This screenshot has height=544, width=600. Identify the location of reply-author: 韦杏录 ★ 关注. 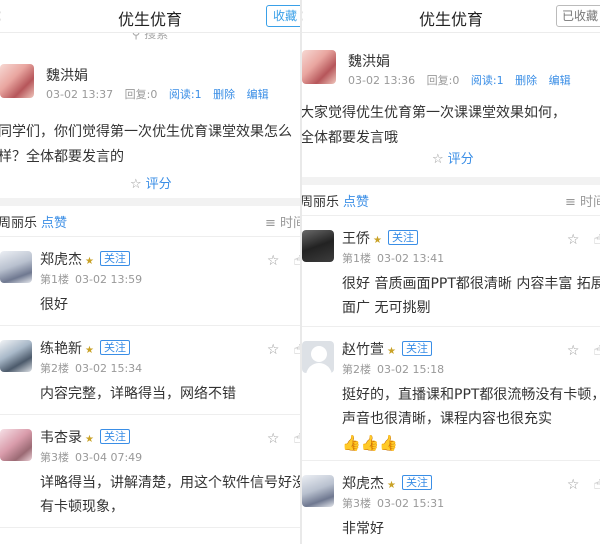
(85, 437).